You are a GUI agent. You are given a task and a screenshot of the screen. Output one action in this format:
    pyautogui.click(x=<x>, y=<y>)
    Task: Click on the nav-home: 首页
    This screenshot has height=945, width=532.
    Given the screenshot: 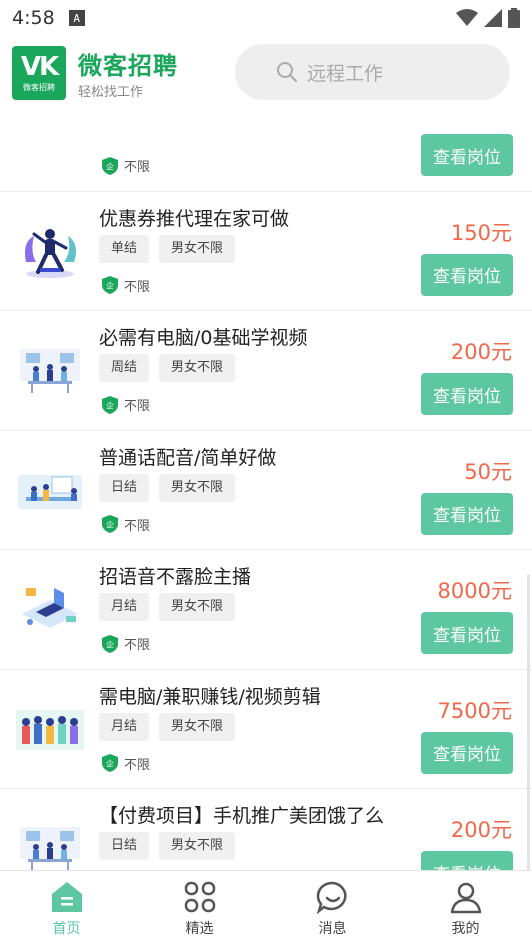 What is the action you would take?
    pyautogui.click(x=66, y=908)
    